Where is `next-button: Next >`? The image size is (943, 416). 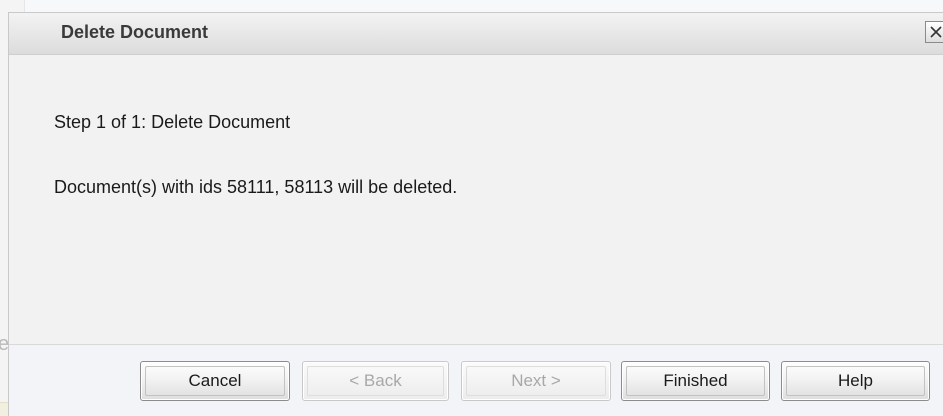
next-button: Next > is located at coordinates (536, 381).